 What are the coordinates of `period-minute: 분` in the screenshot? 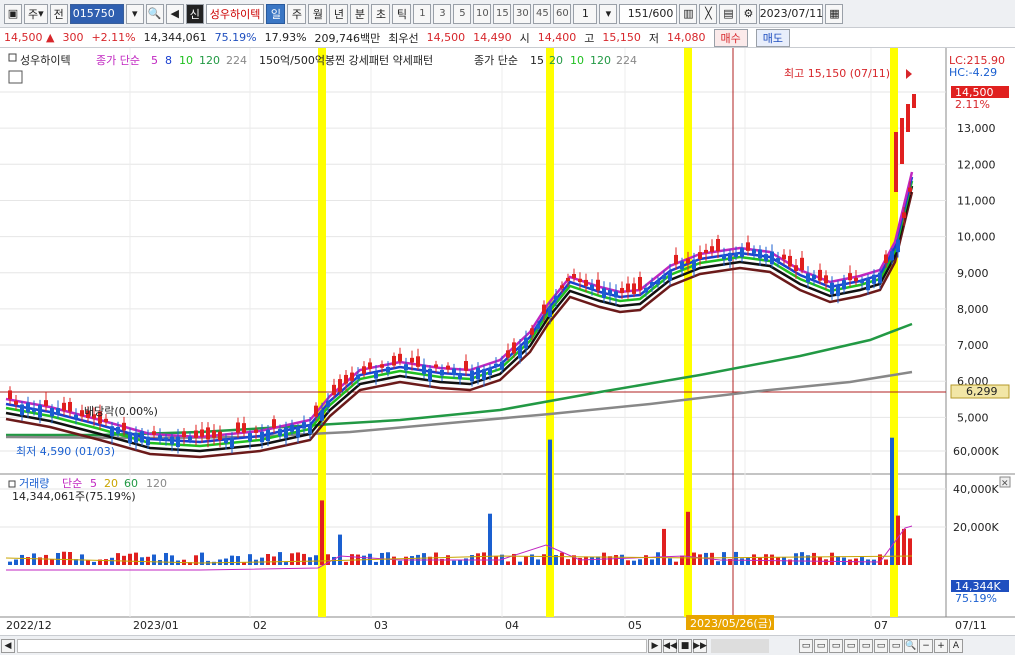 It's located at (360, 13).